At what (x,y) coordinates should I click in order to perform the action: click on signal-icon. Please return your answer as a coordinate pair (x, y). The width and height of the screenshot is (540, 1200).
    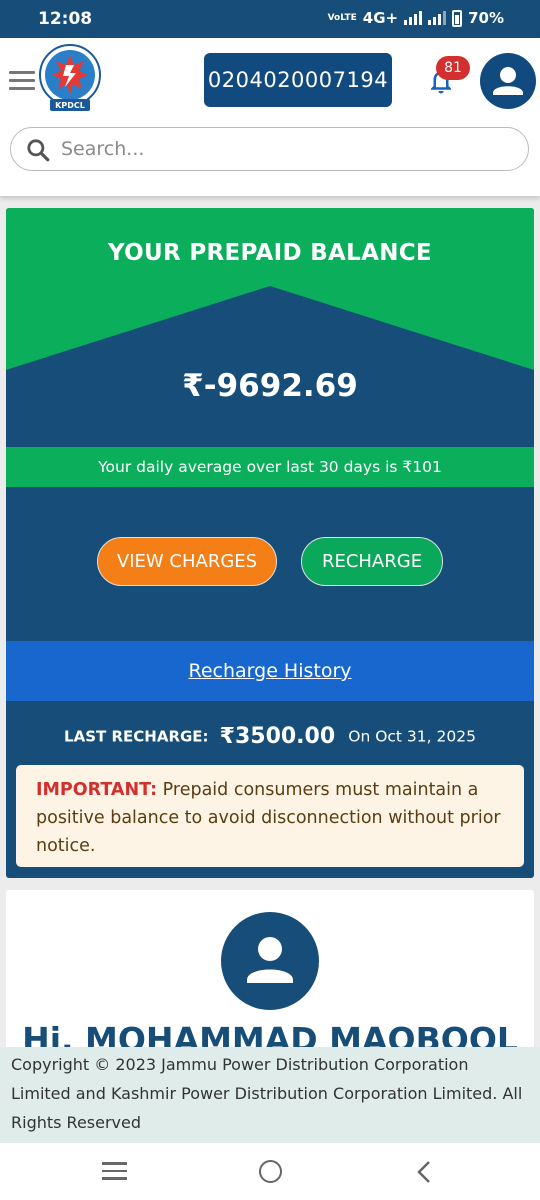
    Looking at the image, I should click on (413, 18).